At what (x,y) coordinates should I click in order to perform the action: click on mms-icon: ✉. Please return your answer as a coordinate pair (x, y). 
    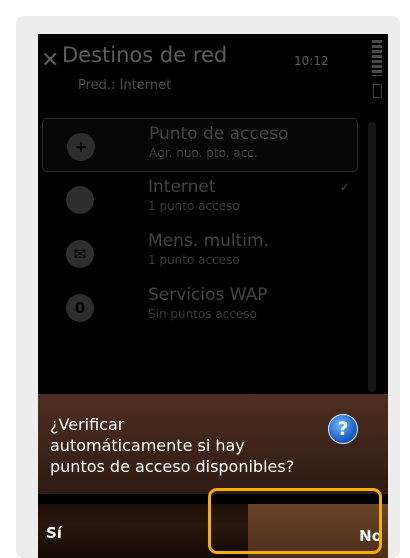
    Looking at the image, I should click on (80, 254).